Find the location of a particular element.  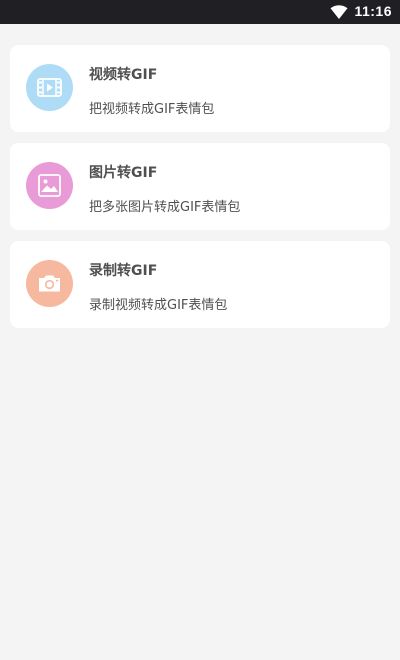

card-title: 视频转GIF is located at coordinates (123, 75).